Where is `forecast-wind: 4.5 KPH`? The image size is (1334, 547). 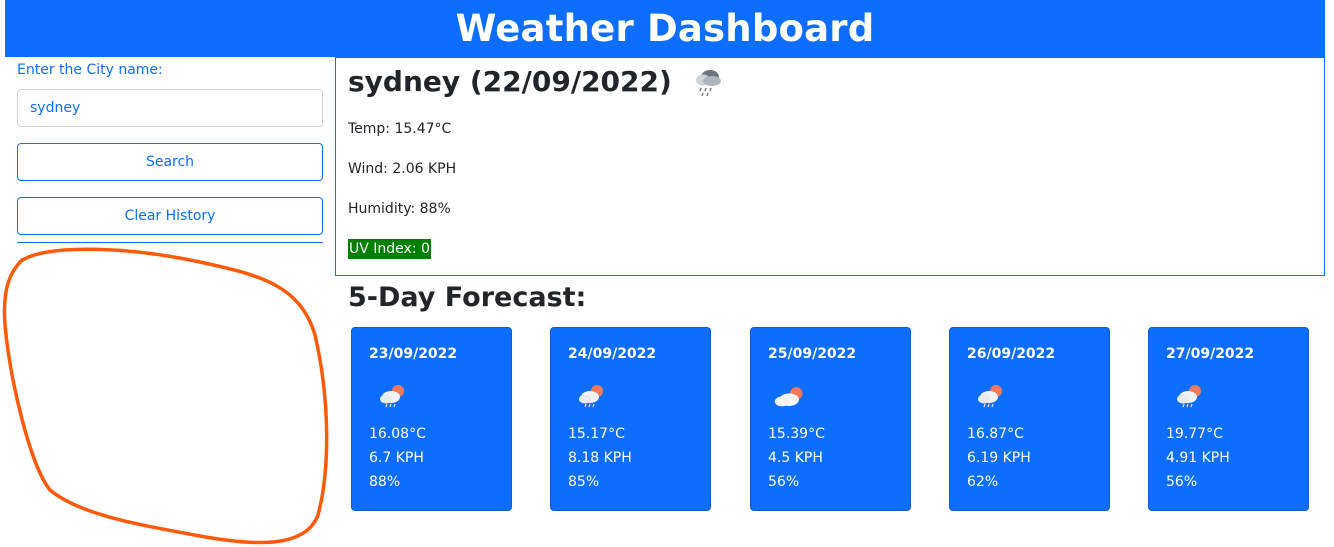 forecast-wind: 4.5 KPH is located at coordinates (795, 458).